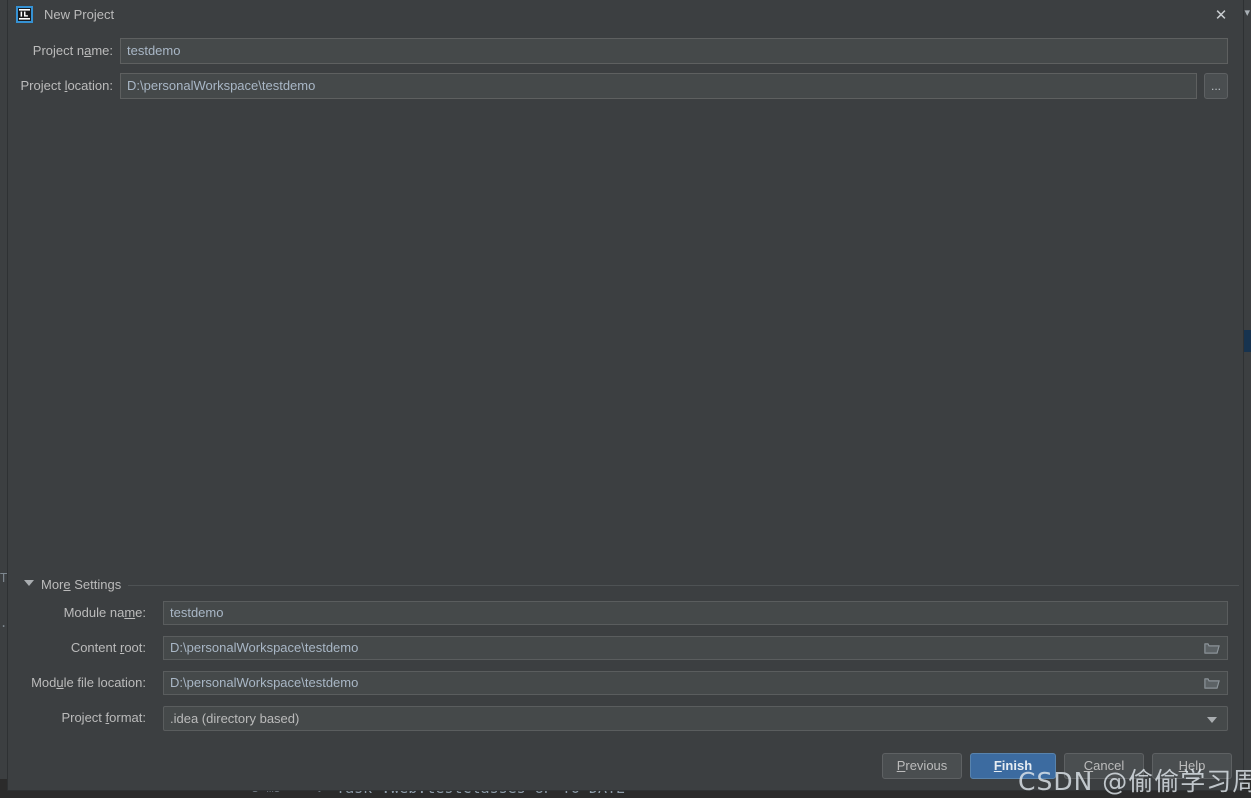 Image resolution: width=1251 pixels, height=798 pixels. What do you see at coordinates (1247, 13) in the screenshot?
I see `gutter-caret-icon: ▾` at bounding box center [1247, 13].